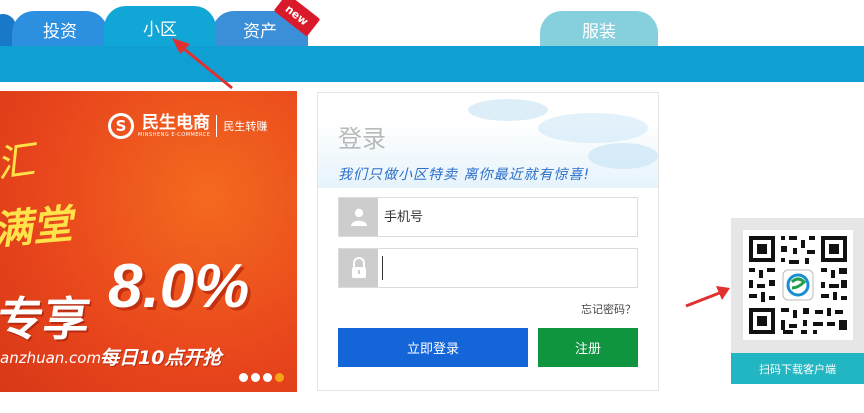 The width and height of the screenshot is (864, 413). What do you see at coordinates (47, 319) in the screenshot?
I see `banner-enjoy-text: 专享` at bounding box center [47, 319].